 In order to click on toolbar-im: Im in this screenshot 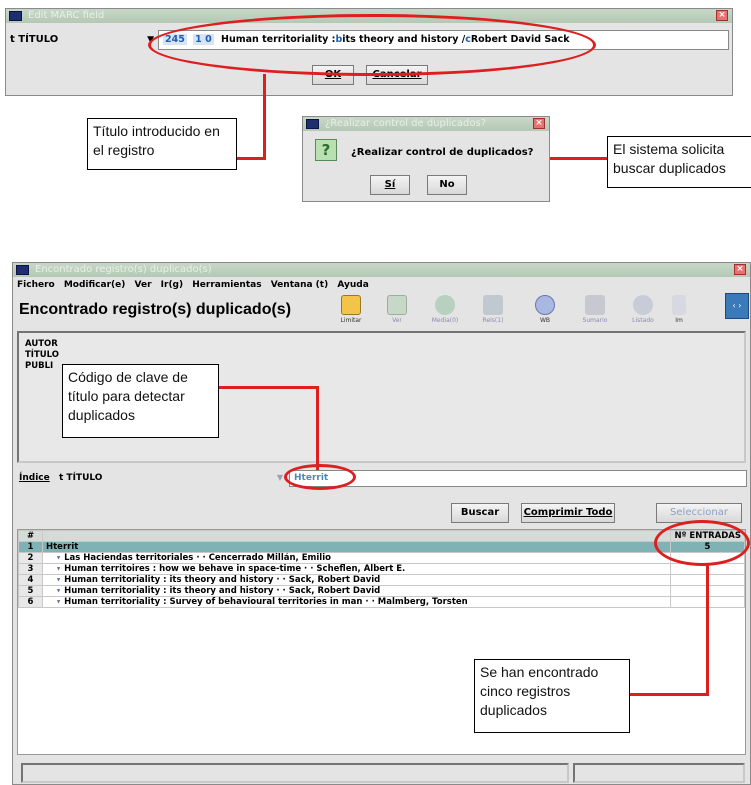, I will do `click(679, 309)`.